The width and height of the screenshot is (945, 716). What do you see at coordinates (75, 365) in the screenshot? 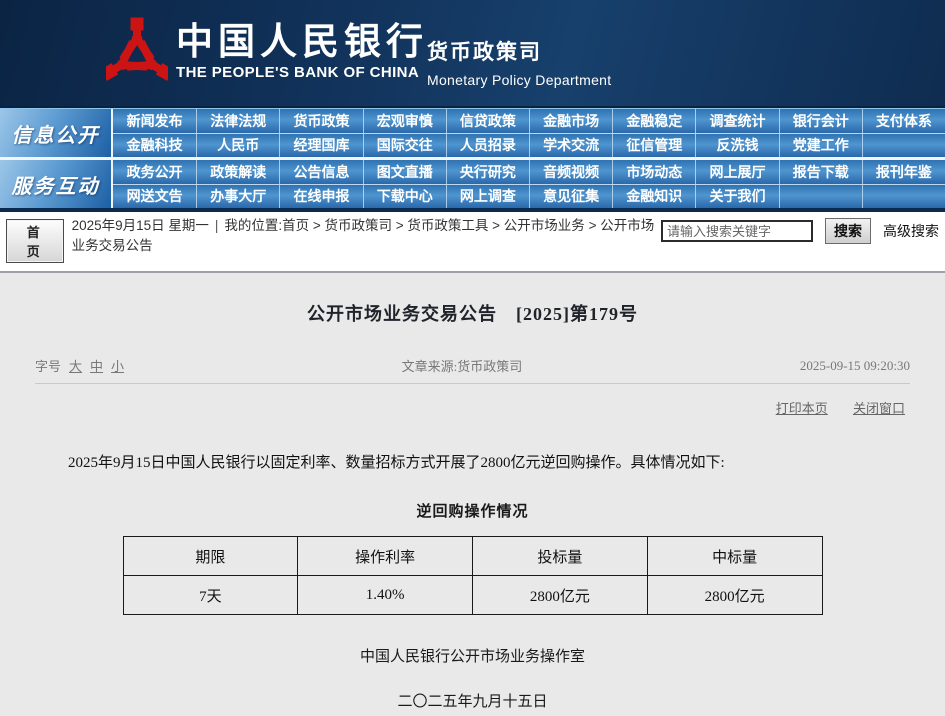
I see `font-size-large-link: 大` at bounding box center [75, 365].